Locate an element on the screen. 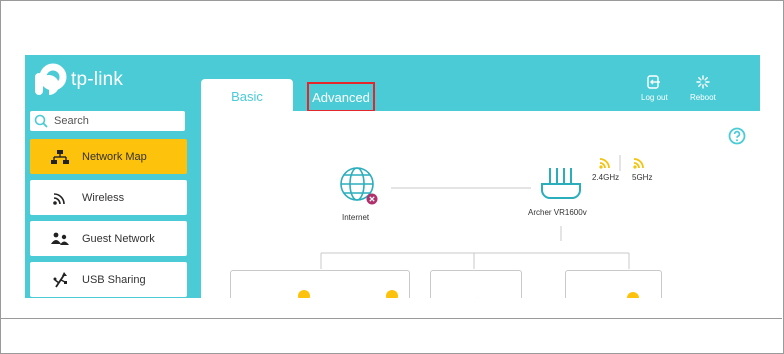 The image size is (784, 354). sidebar-item-guest-network: Guest Network is located at coordinates (108, 238).